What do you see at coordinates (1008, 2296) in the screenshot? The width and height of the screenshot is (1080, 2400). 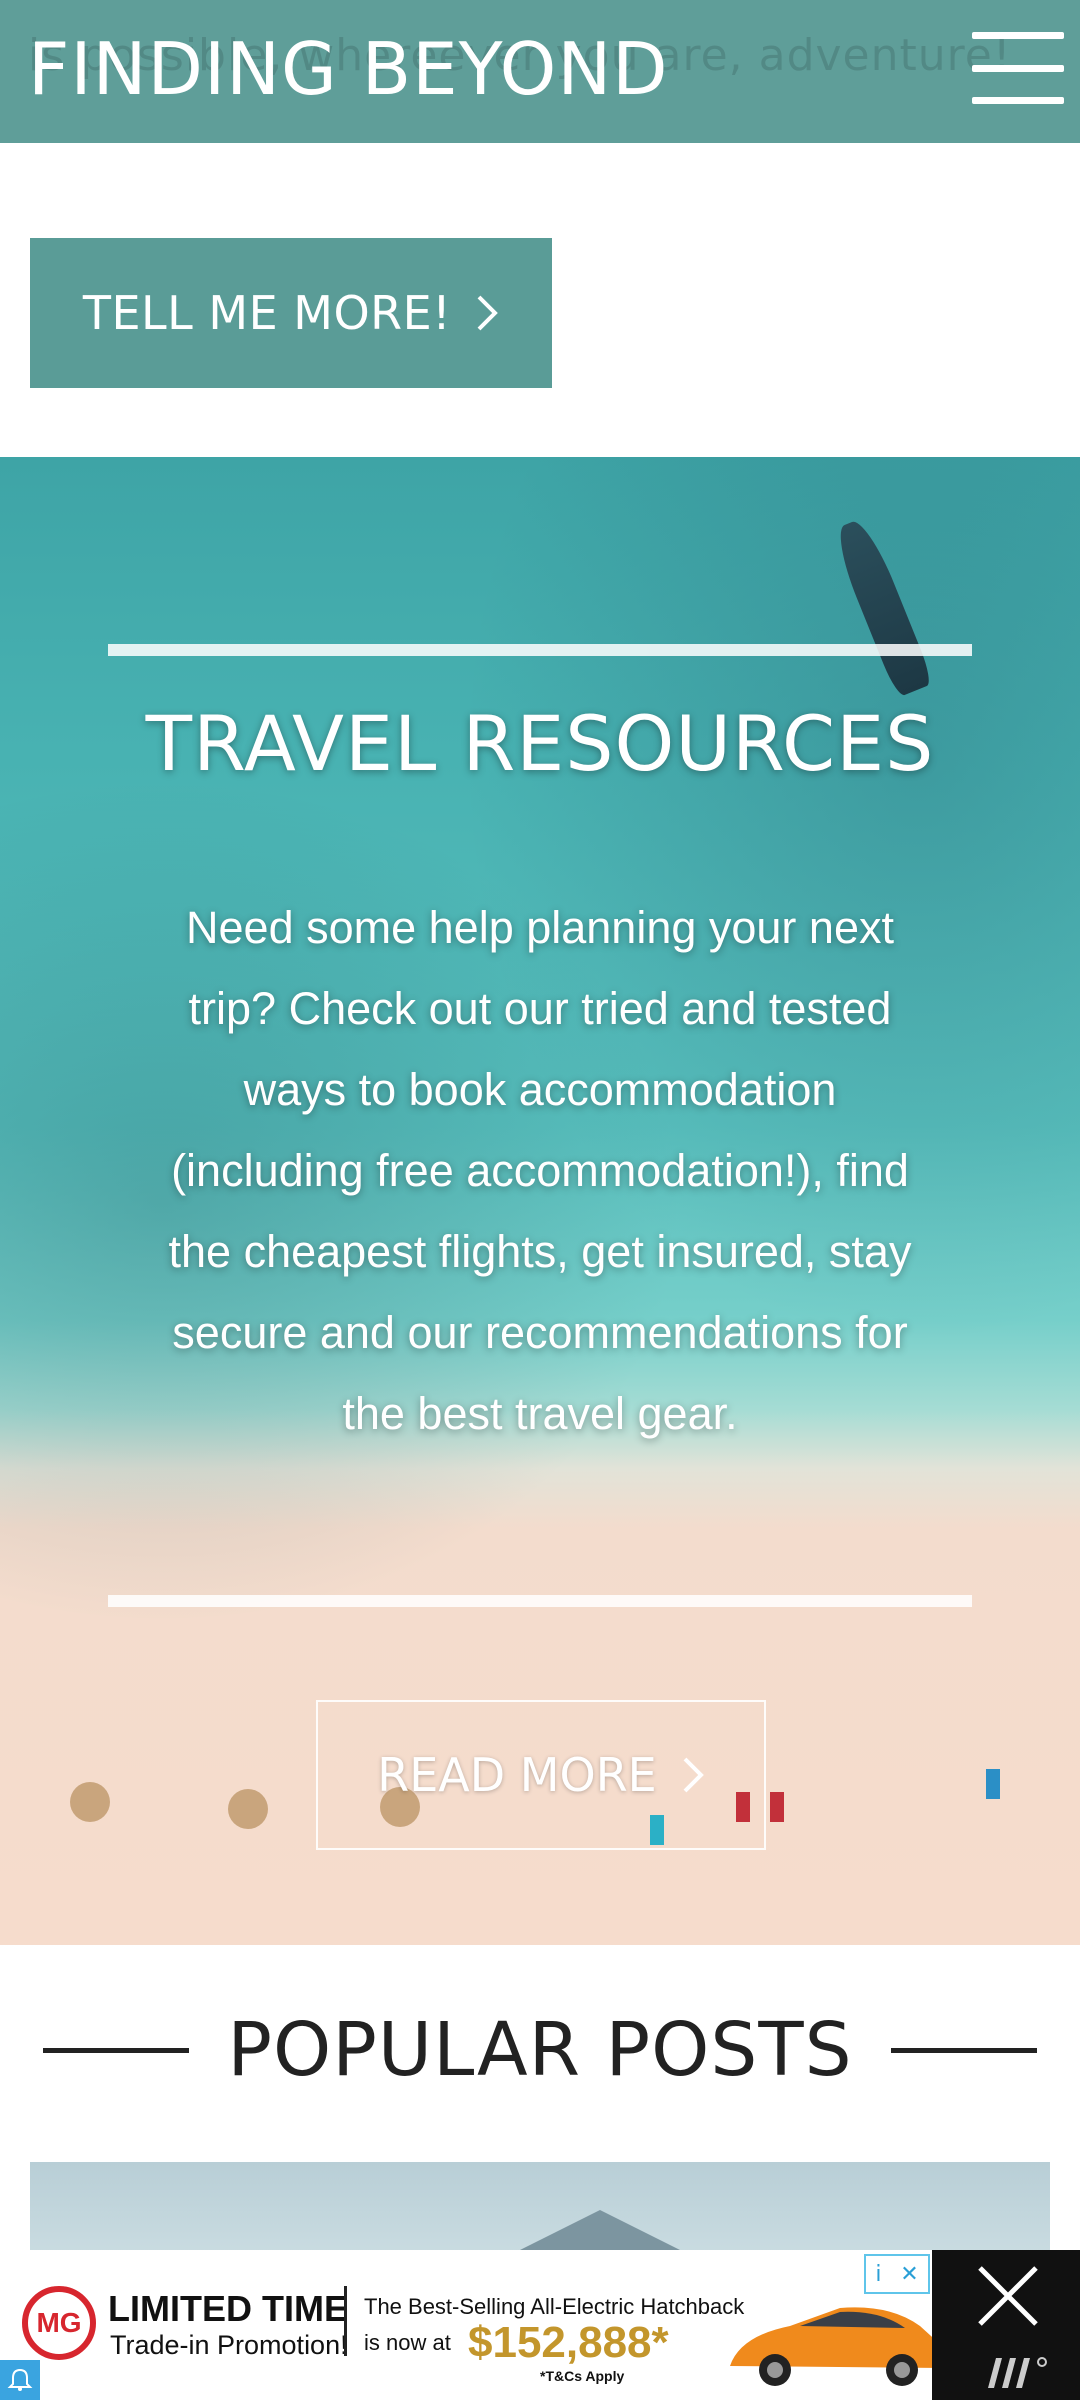 I see `close-icon` at bounding box center [1008, 2296].